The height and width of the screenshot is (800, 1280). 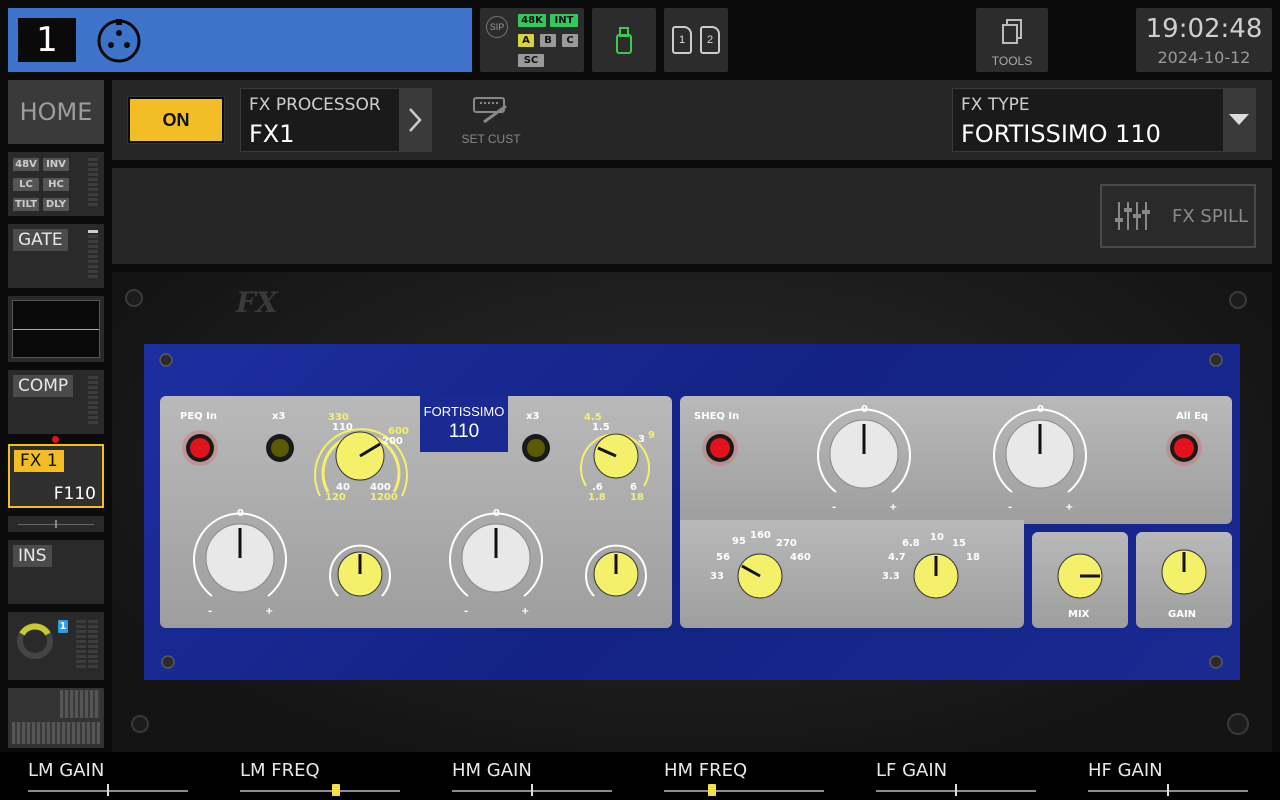 I want to click on param-hm-gain: HM GAIN, so click(x=532, y=780).